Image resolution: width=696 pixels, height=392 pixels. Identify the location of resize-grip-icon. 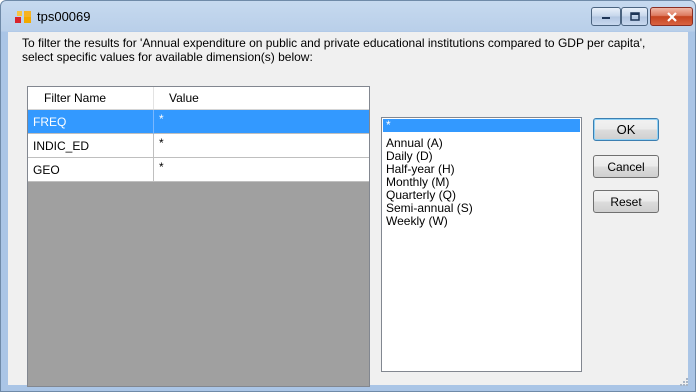
(683, 381).